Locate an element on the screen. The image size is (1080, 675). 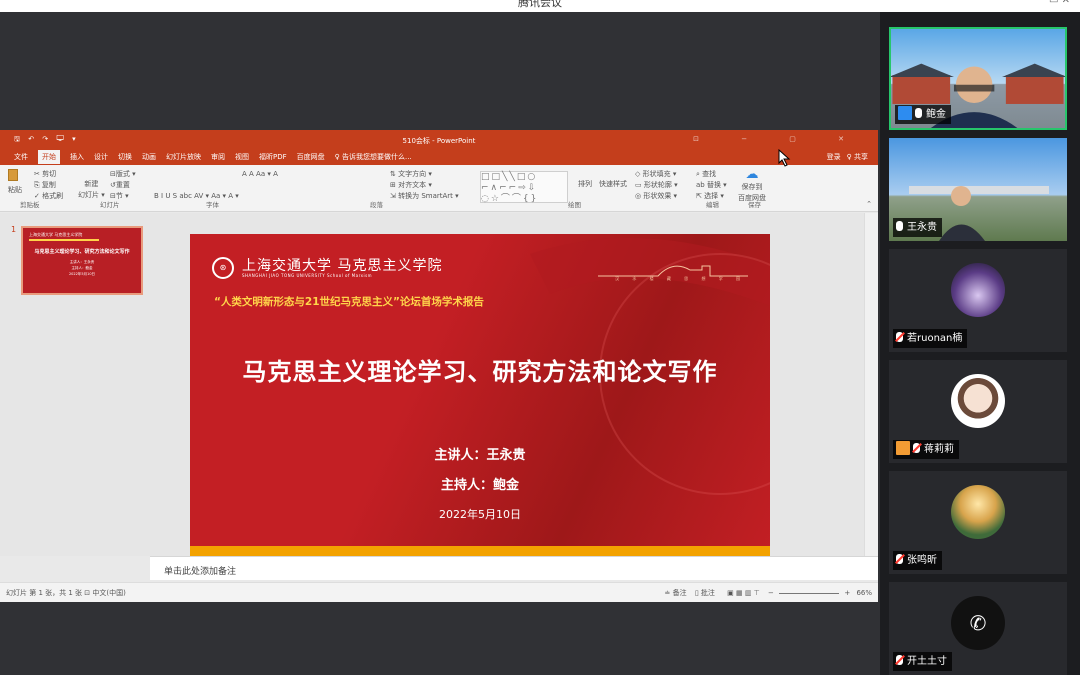
menu-insert: 插入 is located at coordinates (77, 157).